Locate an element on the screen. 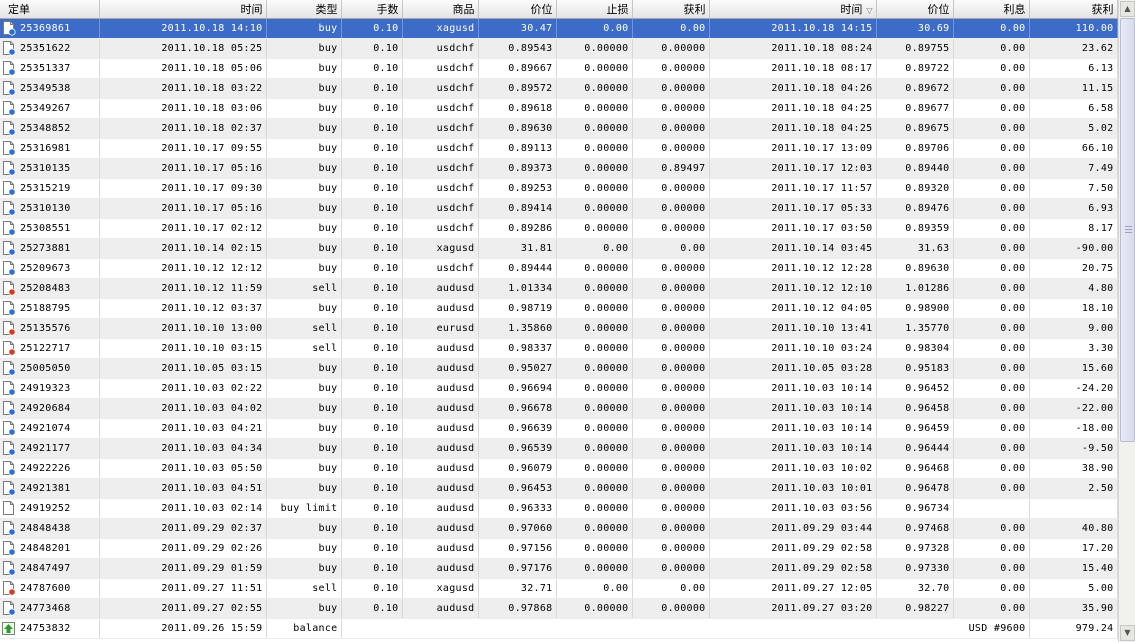 This screenshot has height=642, width=1135. col-header-take-profit: 获利 is located at coordinates (671, 9).